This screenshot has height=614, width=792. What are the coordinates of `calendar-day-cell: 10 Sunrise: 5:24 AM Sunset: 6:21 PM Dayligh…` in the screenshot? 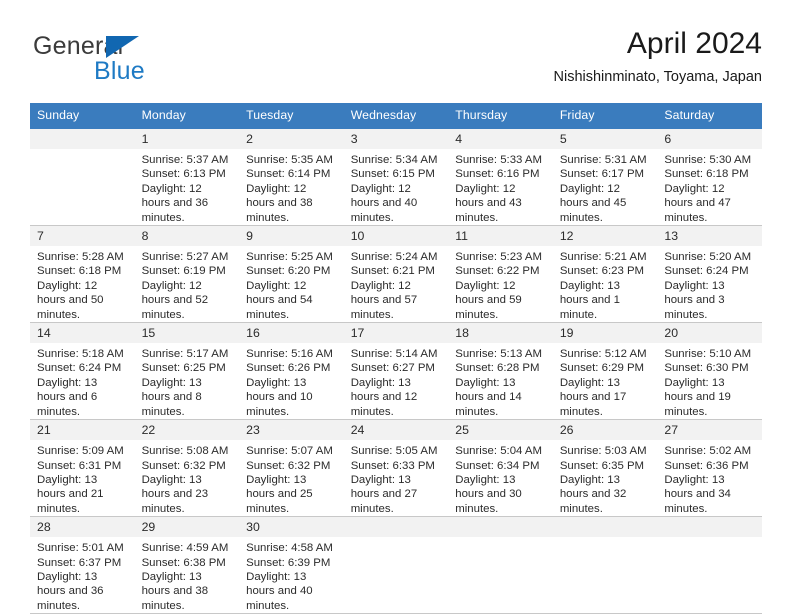 It's located at (396, 274).